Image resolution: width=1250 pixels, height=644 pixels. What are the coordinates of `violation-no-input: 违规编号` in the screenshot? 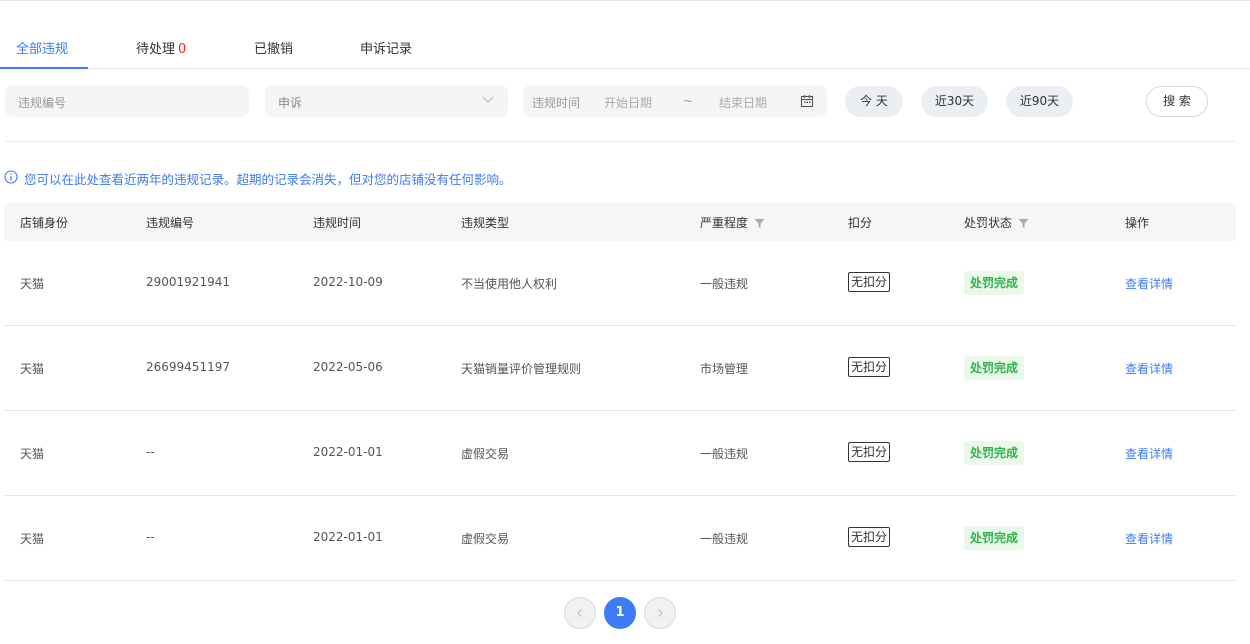 It's located at (127, 101).